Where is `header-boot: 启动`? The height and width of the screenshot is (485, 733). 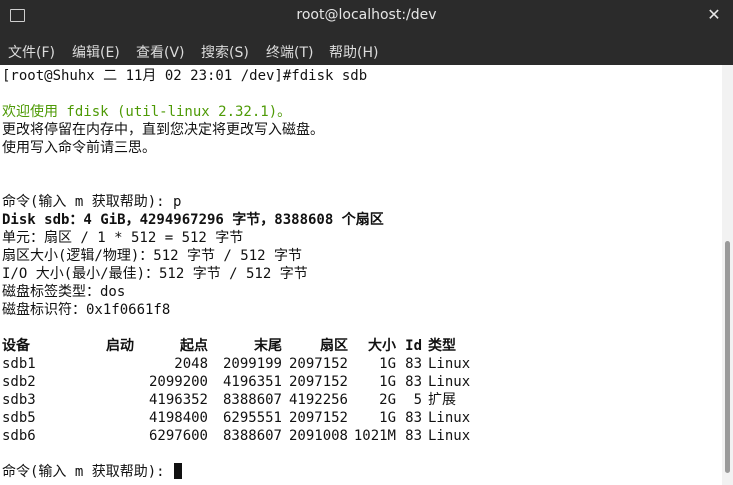 header-boot: 启动 is located at coordinates (120, 346).